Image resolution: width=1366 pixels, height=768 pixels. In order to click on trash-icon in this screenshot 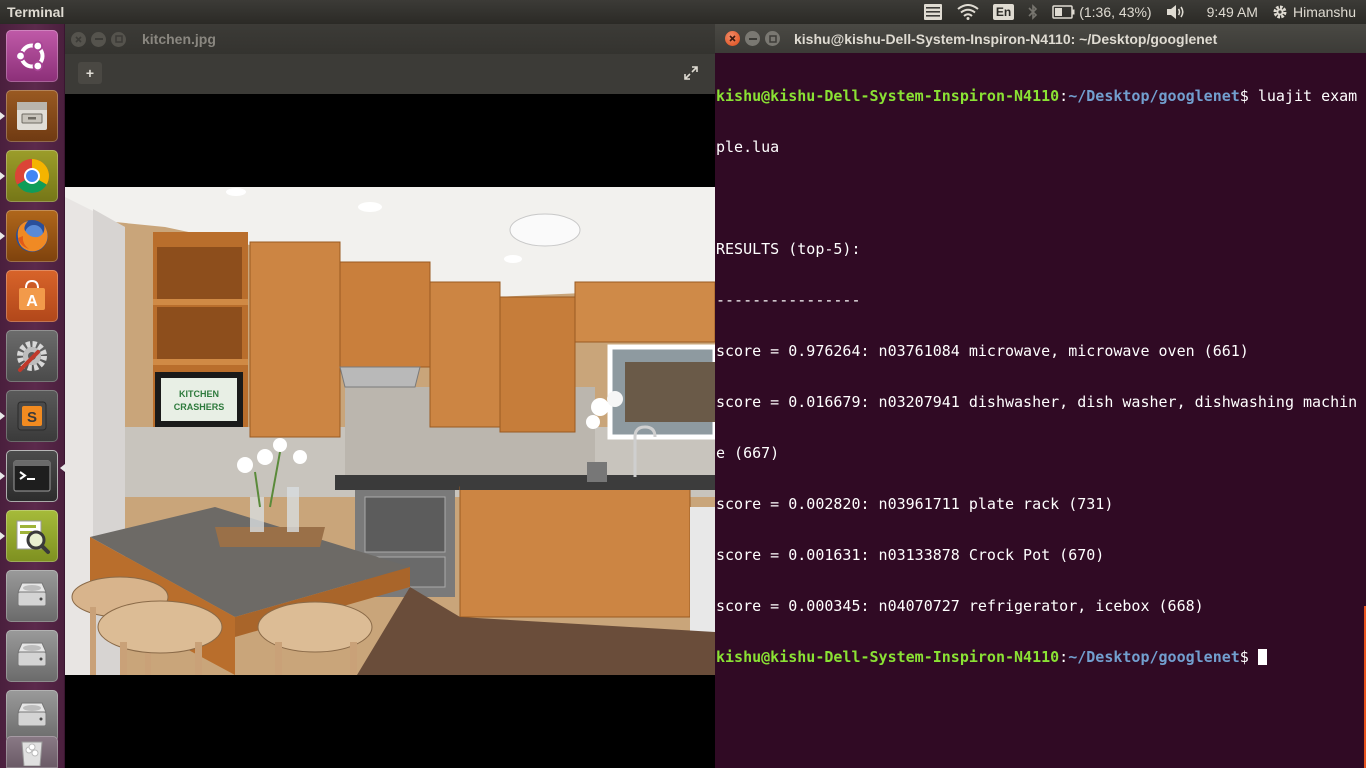, I will do `click(32, 753)`.